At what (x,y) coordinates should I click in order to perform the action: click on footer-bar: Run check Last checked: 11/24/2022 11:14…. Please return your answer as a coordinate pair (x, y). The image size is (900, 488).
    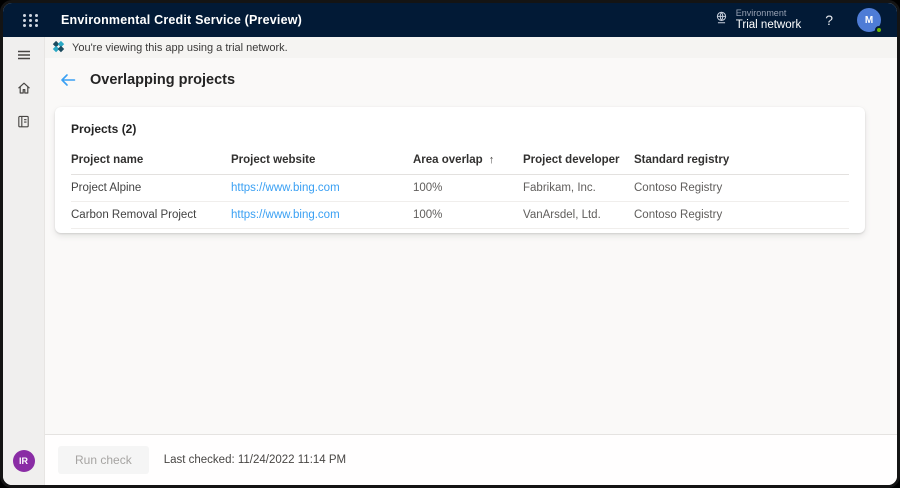
    Looking at the image, I should click on (471, 459).